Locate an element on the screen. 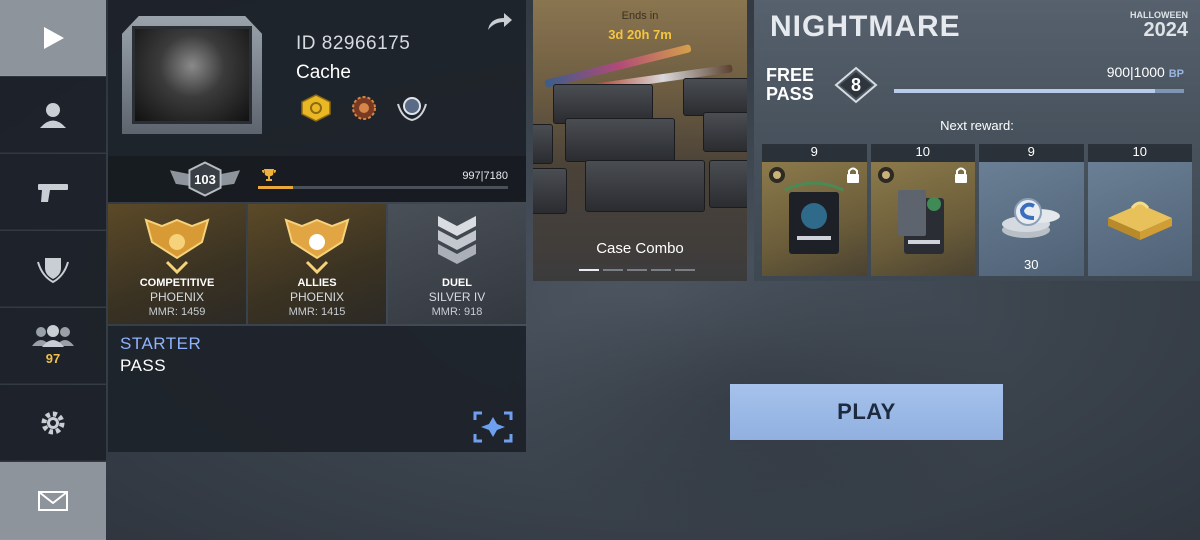 This screenshot has width=1200, height=540. rank-mode: COMPETITIVE is located at coordinates (177, 283).